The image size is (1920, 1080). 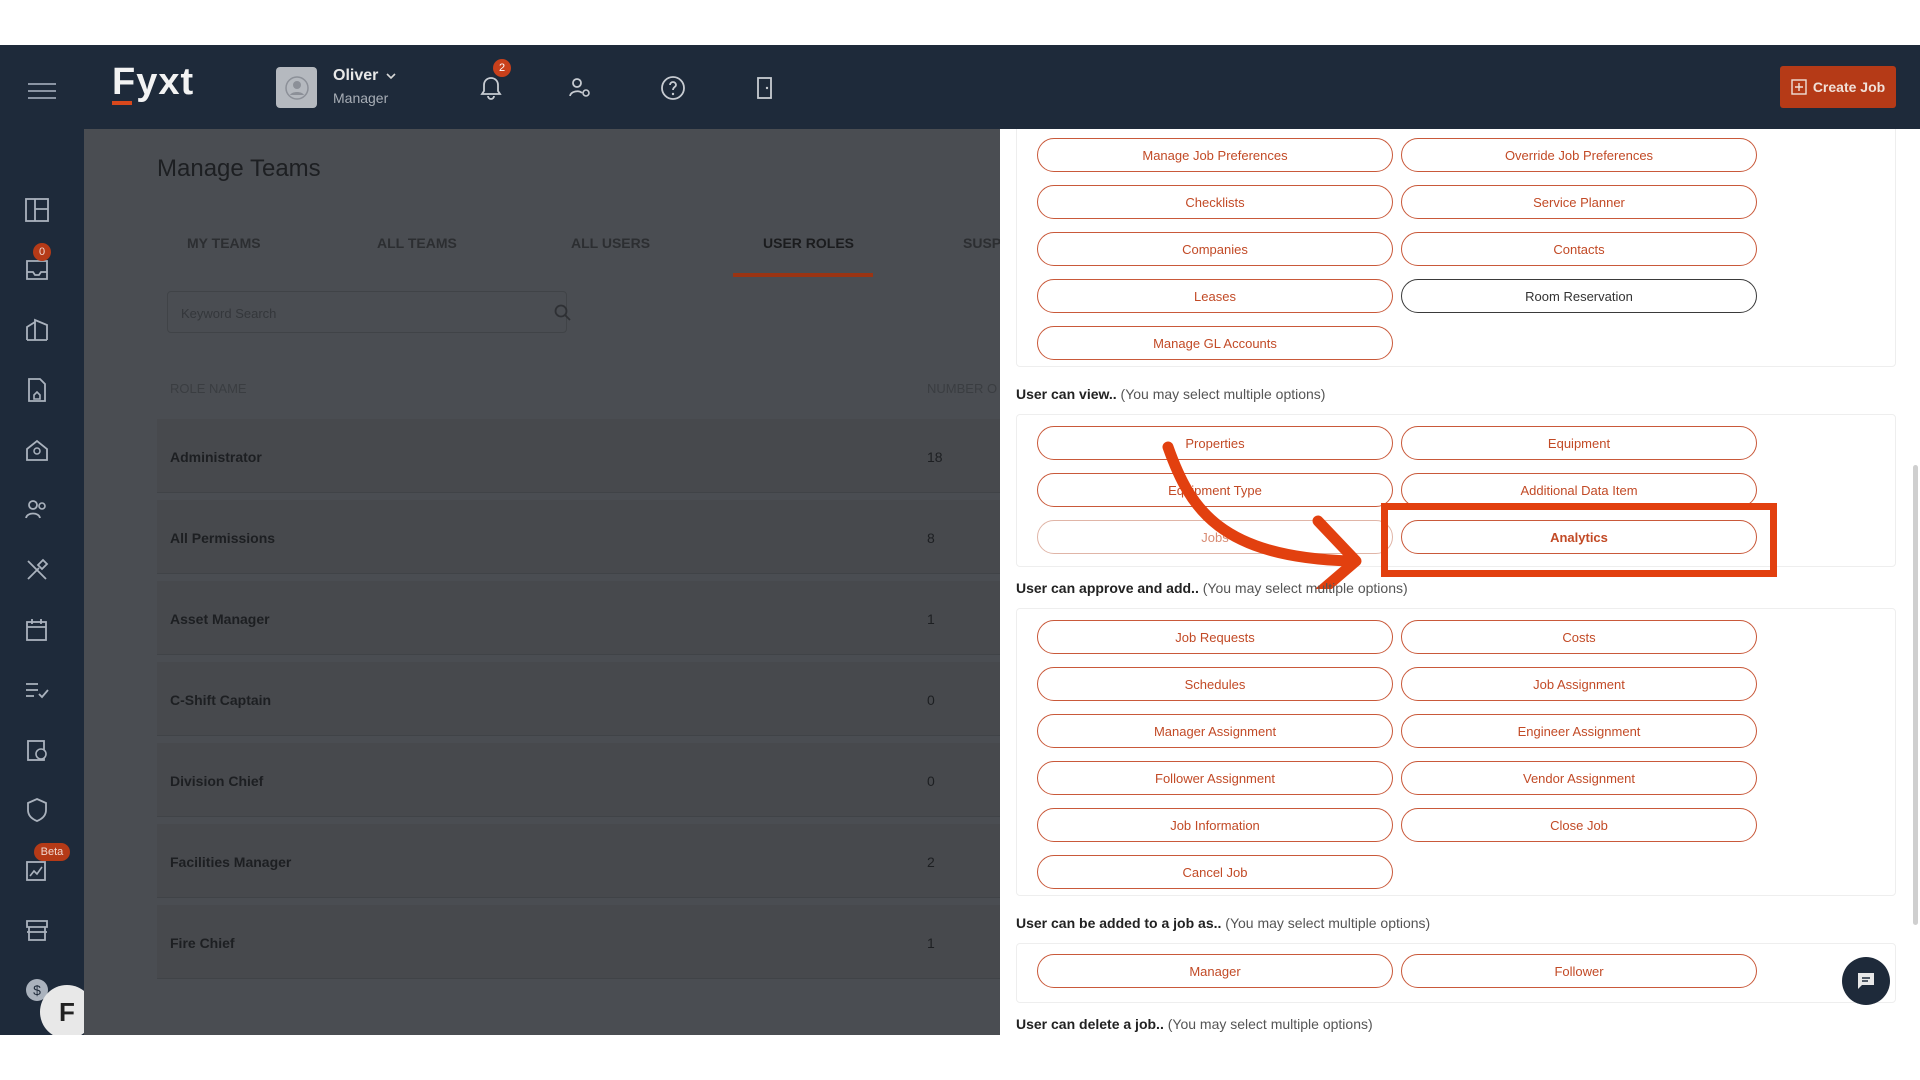 What do you see at coordinates (37, 930) in the screenshot?
I see `store-icon` at bounding box center [37, 930].